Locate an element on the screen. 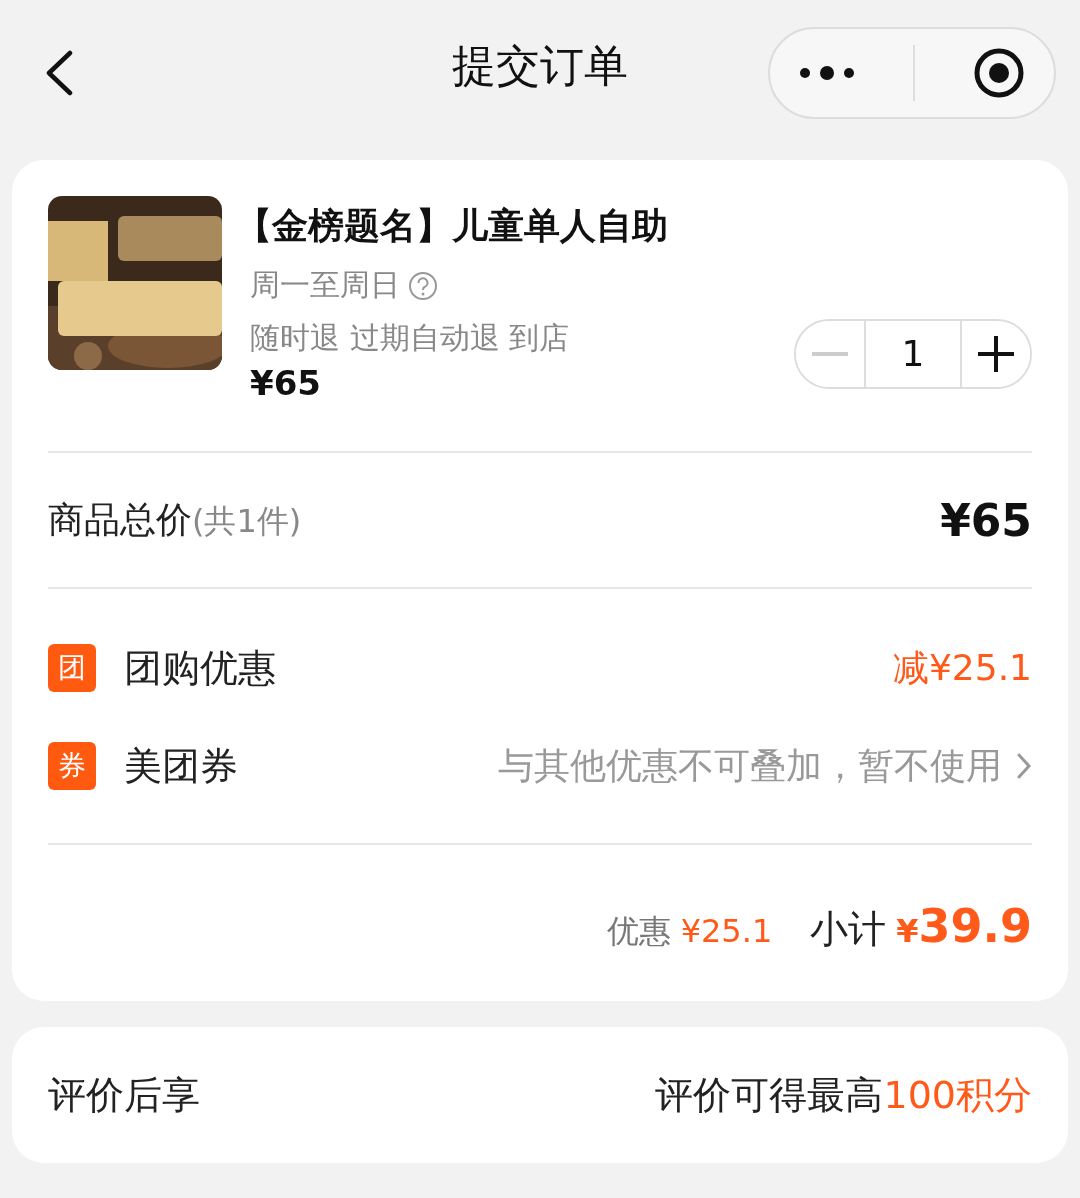  chevron-icon is located at coordinates (1024, 766).